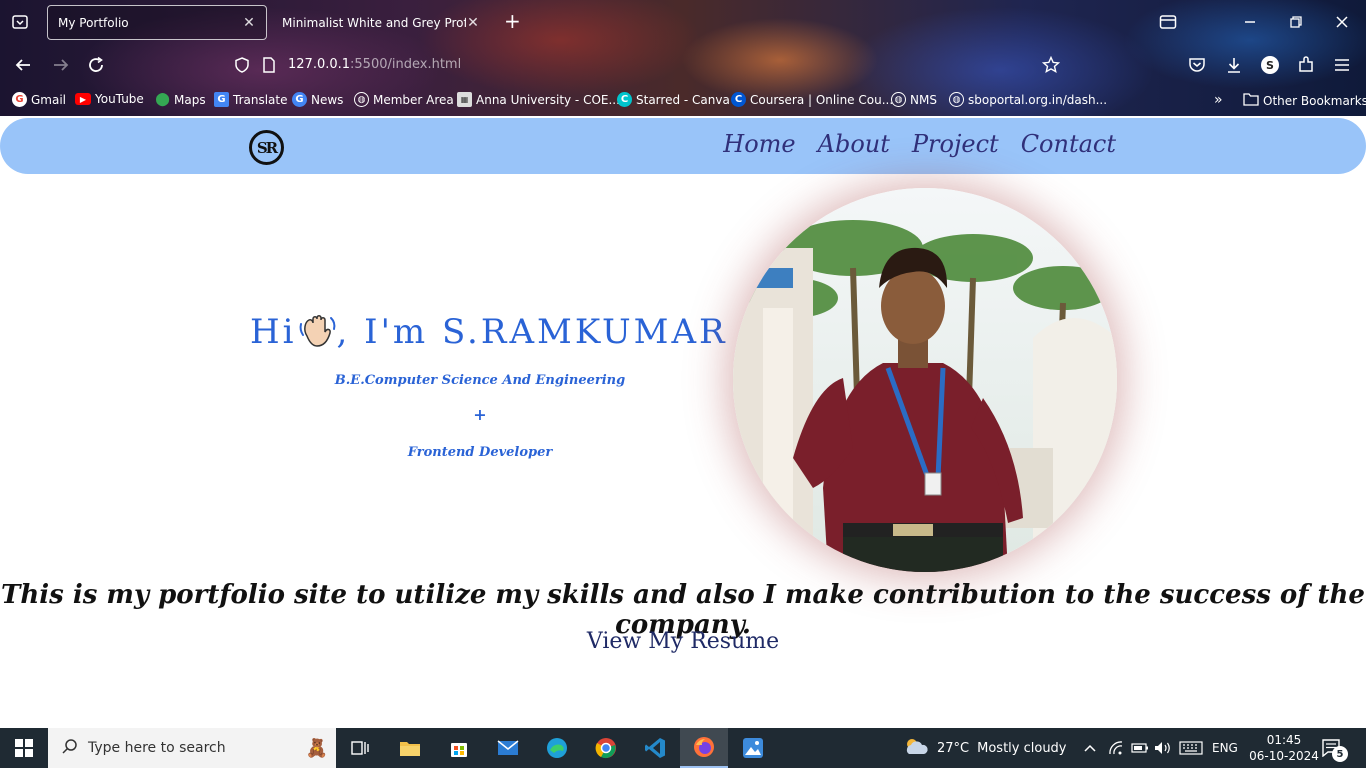  I want to click on nav-link-home: Home, so click(759, 144).